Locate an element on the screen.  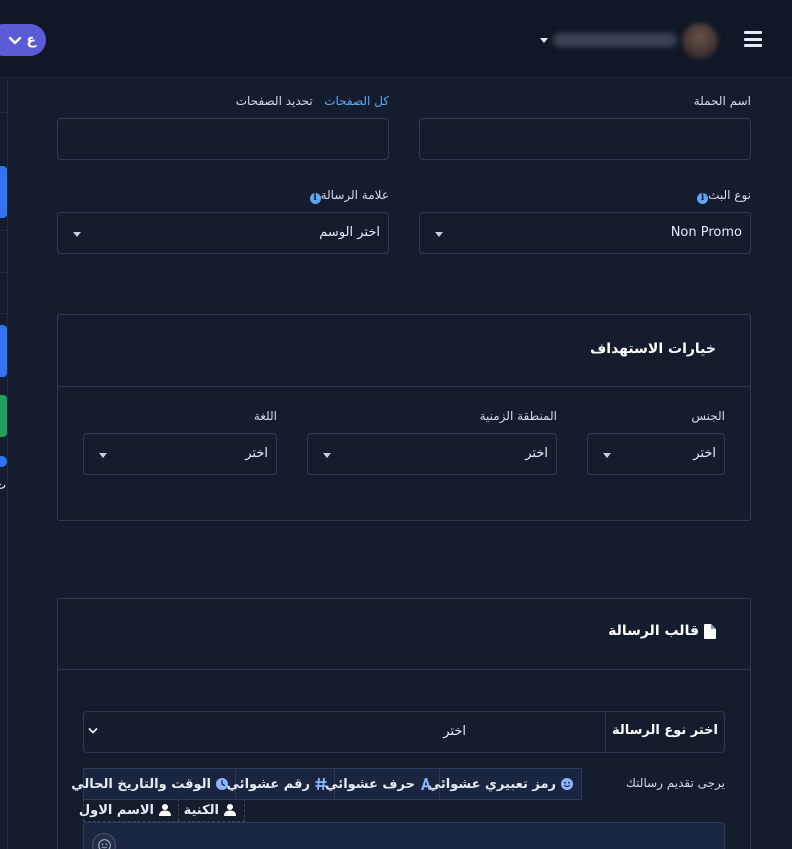
broadcast-type-label-group: نوع البثi is located at coordinates (722, 196).